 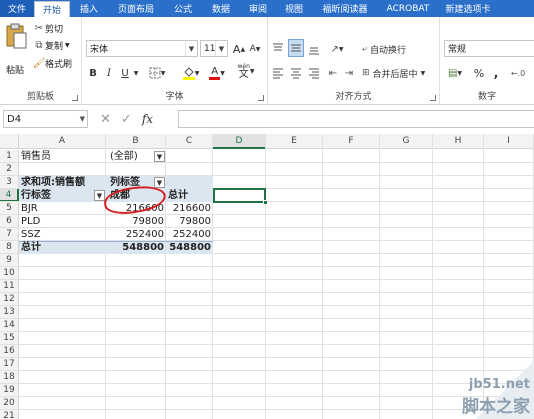 I want to click on enter-icon: ✓, so click(x=126, y=119).